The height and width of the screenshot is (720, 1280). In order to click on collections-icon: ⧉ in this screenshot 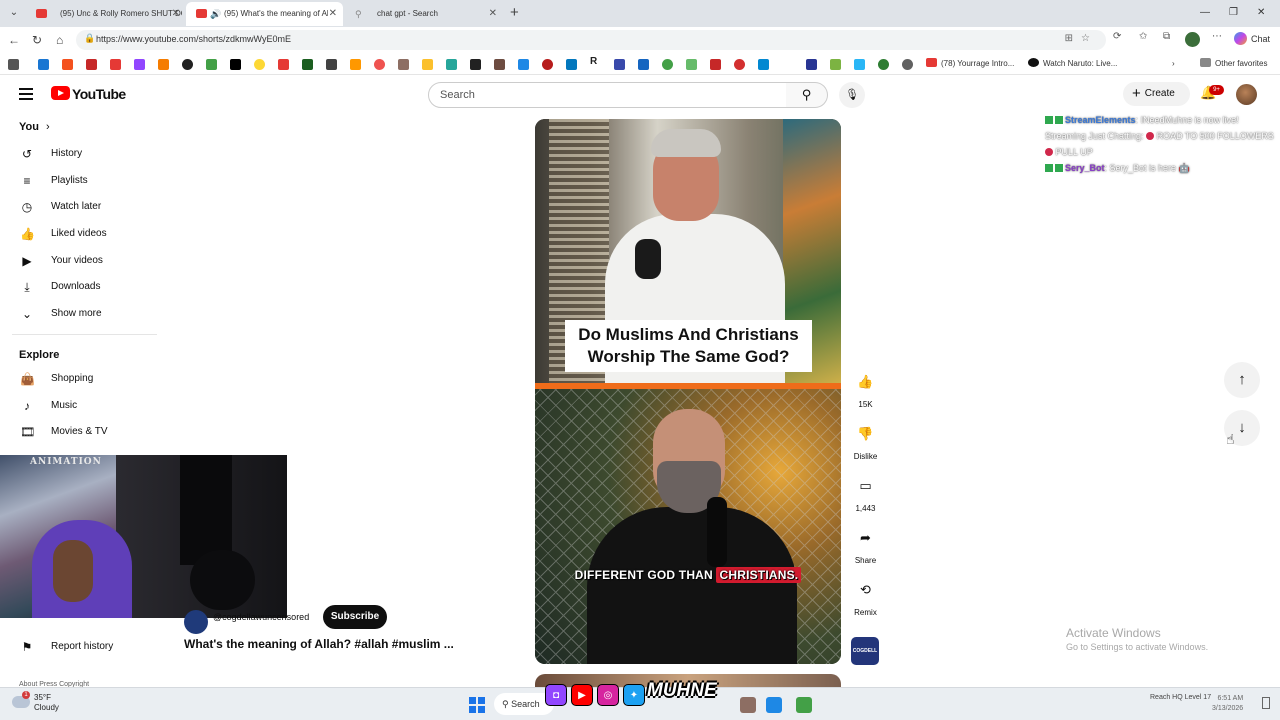, I will do `click(1166, 36)`.